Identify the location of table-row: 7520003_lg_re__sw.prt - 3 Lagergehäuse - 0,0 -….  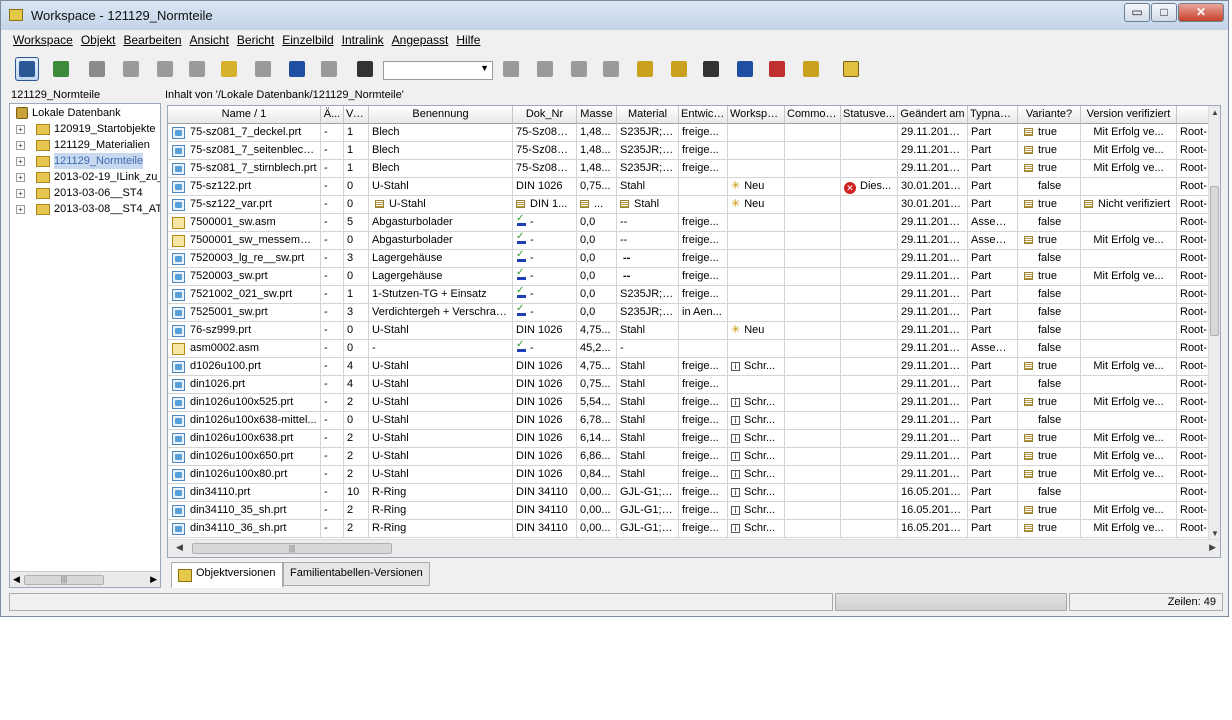
(692, 259).